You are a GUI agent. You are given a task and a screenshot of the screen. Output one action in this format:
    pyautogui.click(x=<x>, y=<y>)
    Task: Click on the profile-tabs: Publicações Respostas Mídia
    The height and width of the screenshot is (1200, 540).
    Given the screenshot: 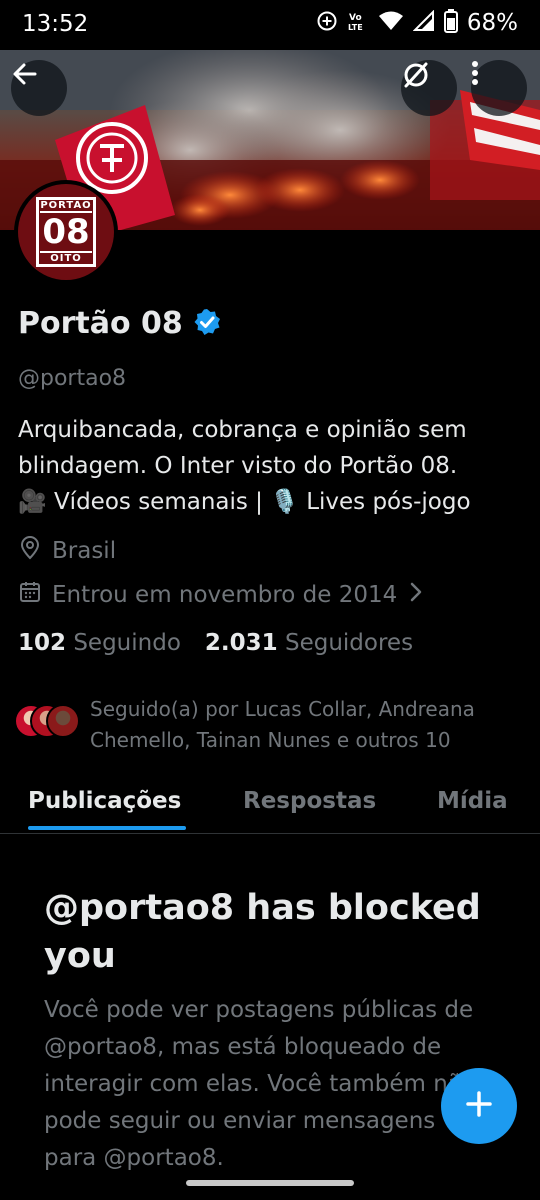 What is the action you would take?
    pyautogui.click(x=270, y=802)
    